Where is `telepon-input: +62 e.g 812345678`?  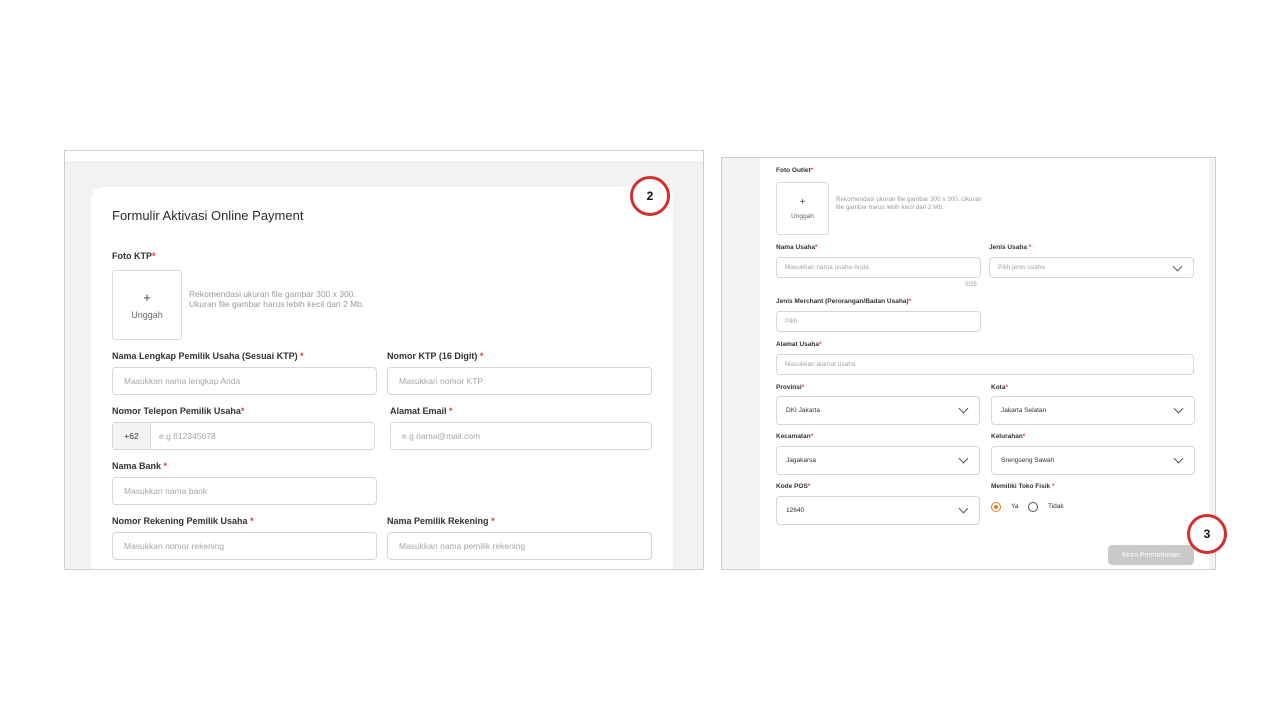
telepon-input: +62 e.g 812345678 is located at coordinates (243, 436).